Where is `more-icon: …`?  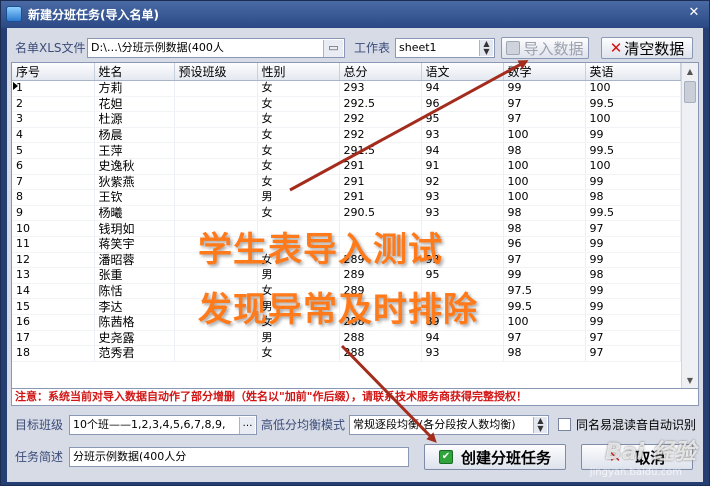 more-icon: … is located at coordinates (247, 425).